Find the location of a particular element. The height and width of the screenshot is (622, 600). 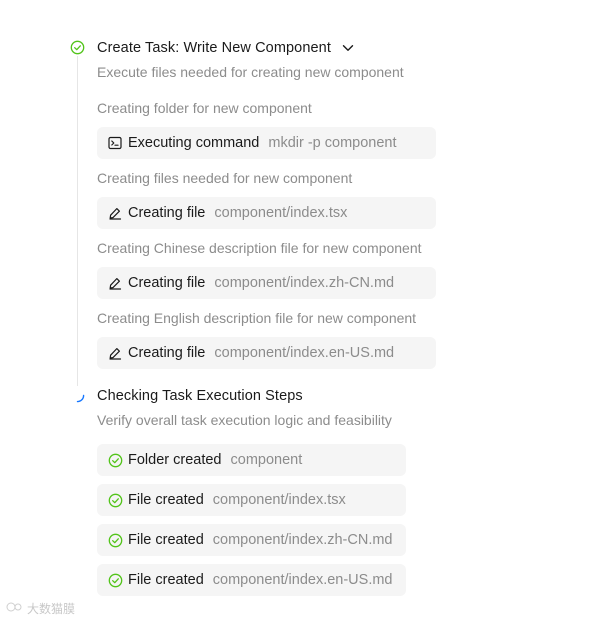

file-chip: Creating file component/index.tsx is located at coordinates (266, 213).